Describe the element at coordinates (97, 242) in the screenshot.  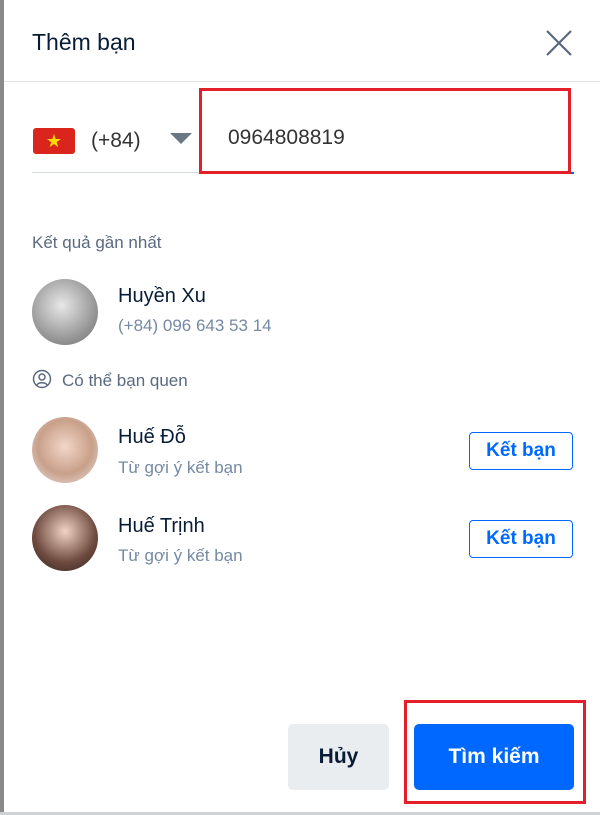
I see `recent-heading: Kết quả gần nhất` at that location.